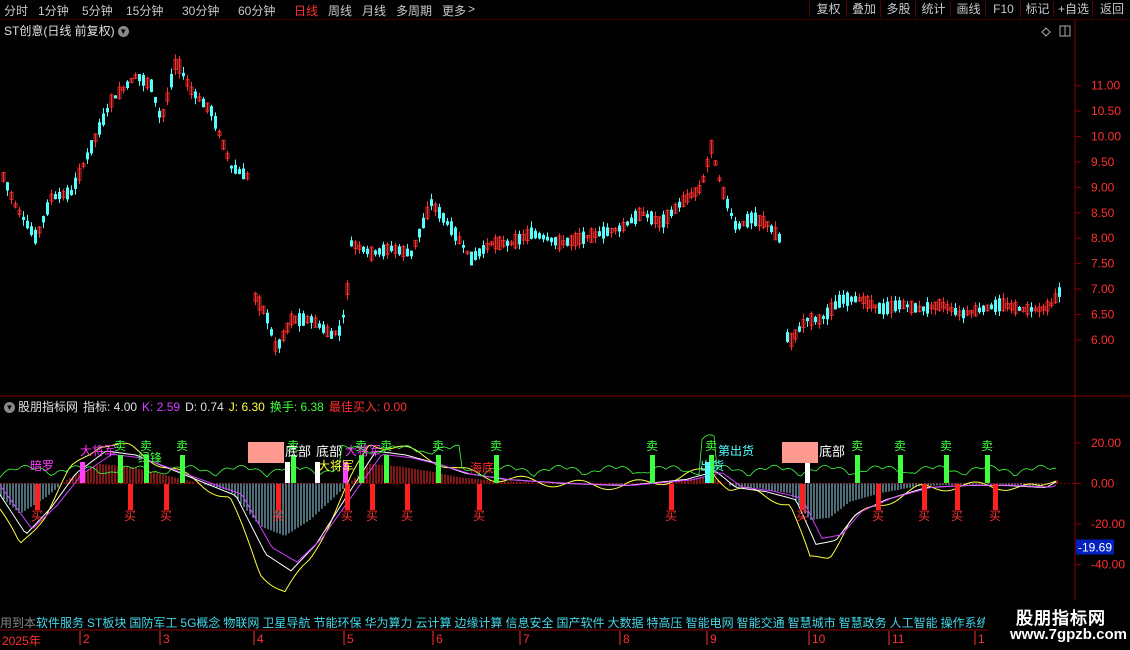  What do you see at coordinates (713, 639) in the screenshot?
I see `date-month: 9` at bounding box center [713, 639].